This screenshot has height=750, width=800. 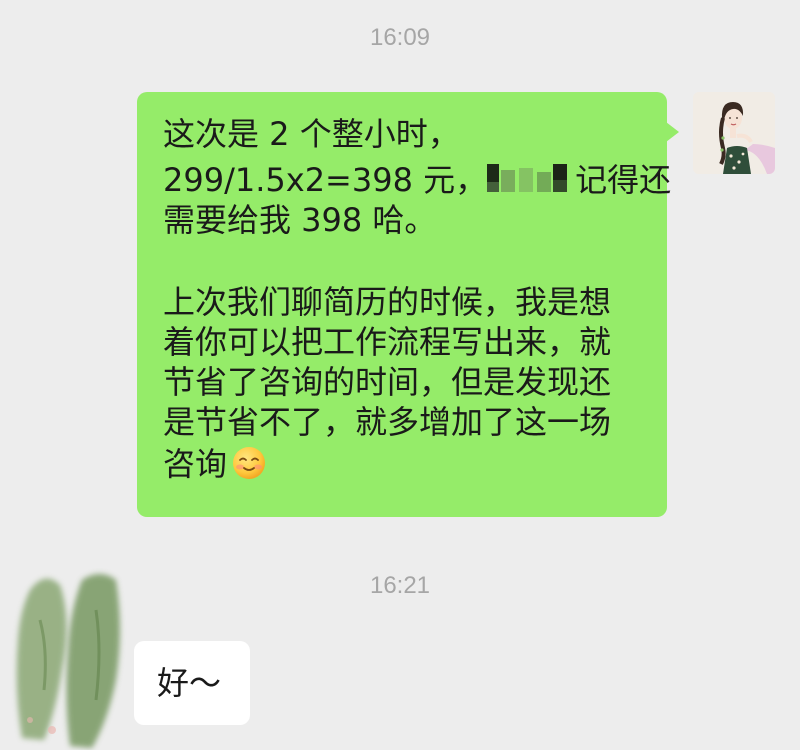 What do you see at coordinates (311, 134) in the screenshot?
I see `message-line: 这次是 2 个整小时，` at bounding box center [311, 134].